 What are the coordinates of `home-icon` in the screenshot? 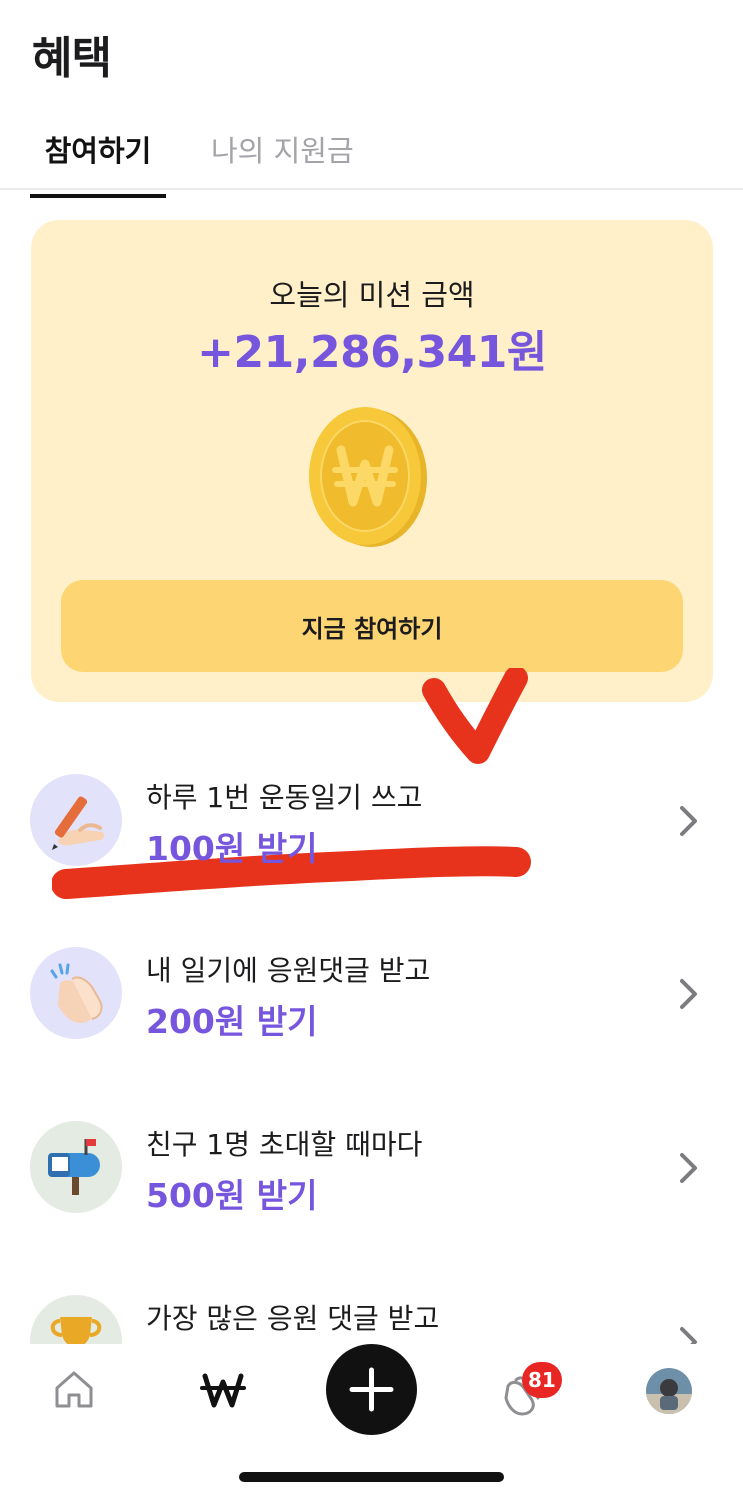 It's located at (74, 1389).